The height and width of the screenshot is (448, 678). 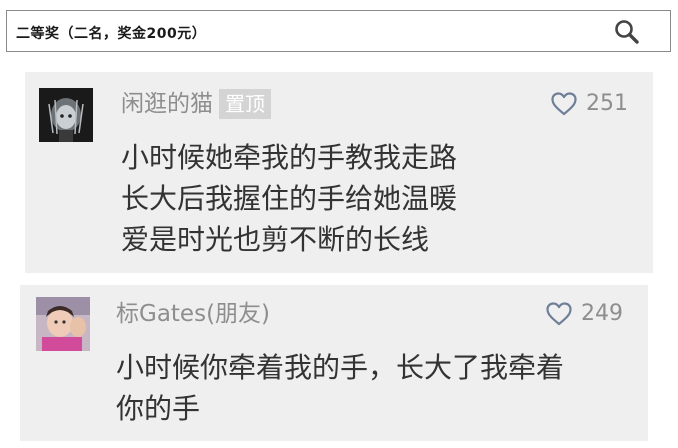 What do you see at coordinates (167, 104) in the screenshot?
I see `username: 闲逛的猫` at bounding box center [167, 104].